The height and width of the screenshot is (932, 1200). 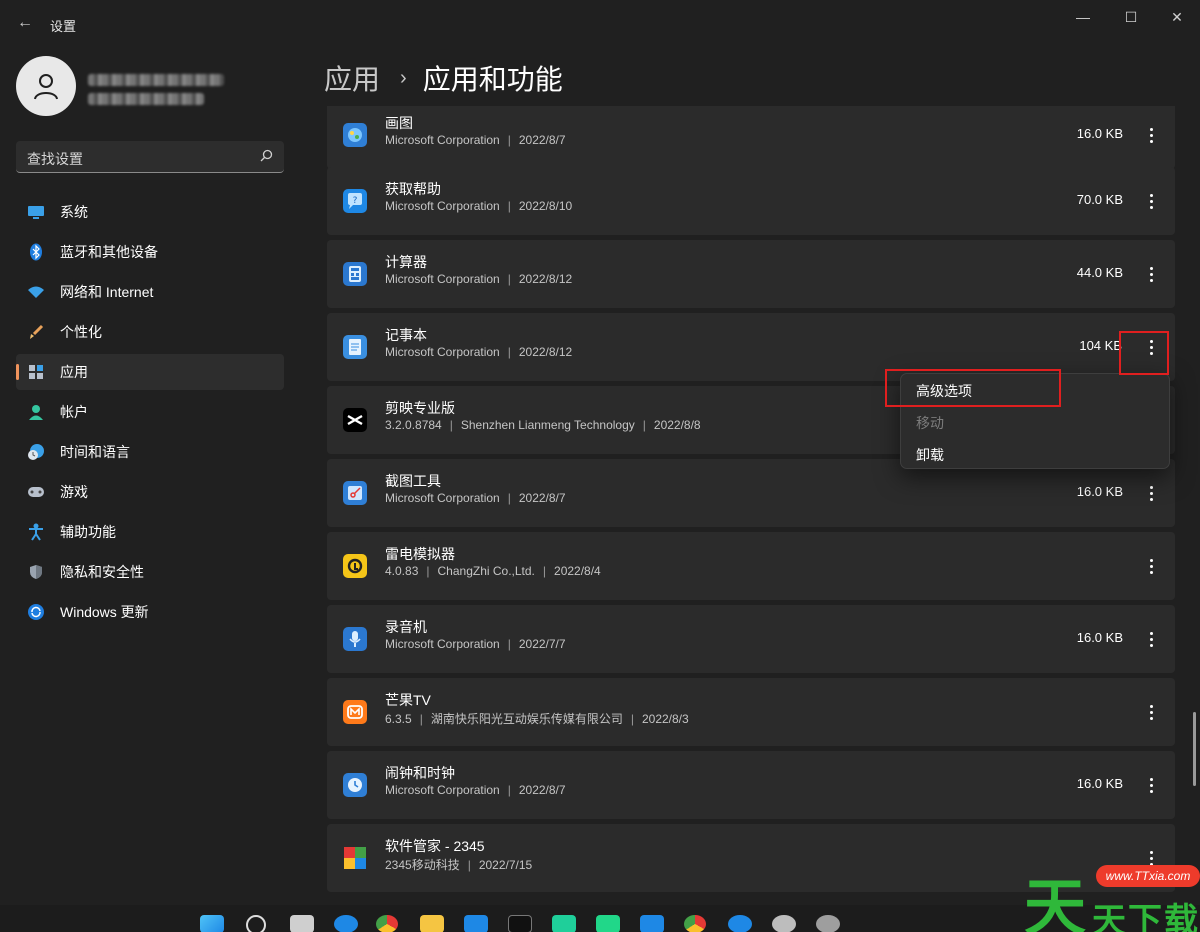 I want to click on sidebar-item-label: 系统, so click(x=74, y=212).